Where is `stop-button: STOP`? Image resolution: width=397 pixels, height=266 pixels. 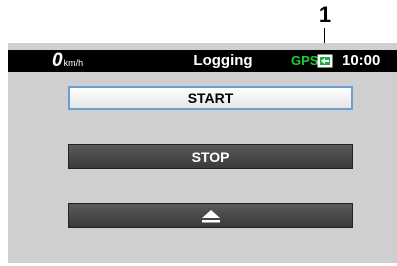 stop-button: STOP is located at coordinates (210, 156).